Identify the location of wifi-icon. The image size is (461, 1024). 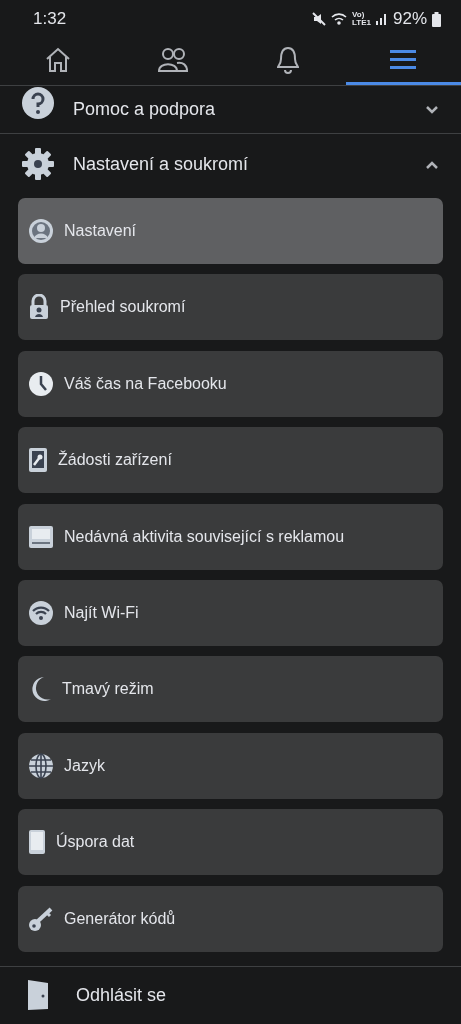
(41, 612).